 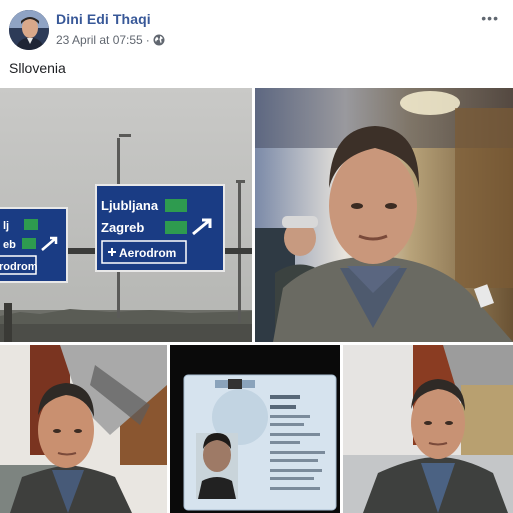 What do you see at coordinates (159, 40) in the screenshot?
I see `globe-icon` at bounding box center [159, 40].